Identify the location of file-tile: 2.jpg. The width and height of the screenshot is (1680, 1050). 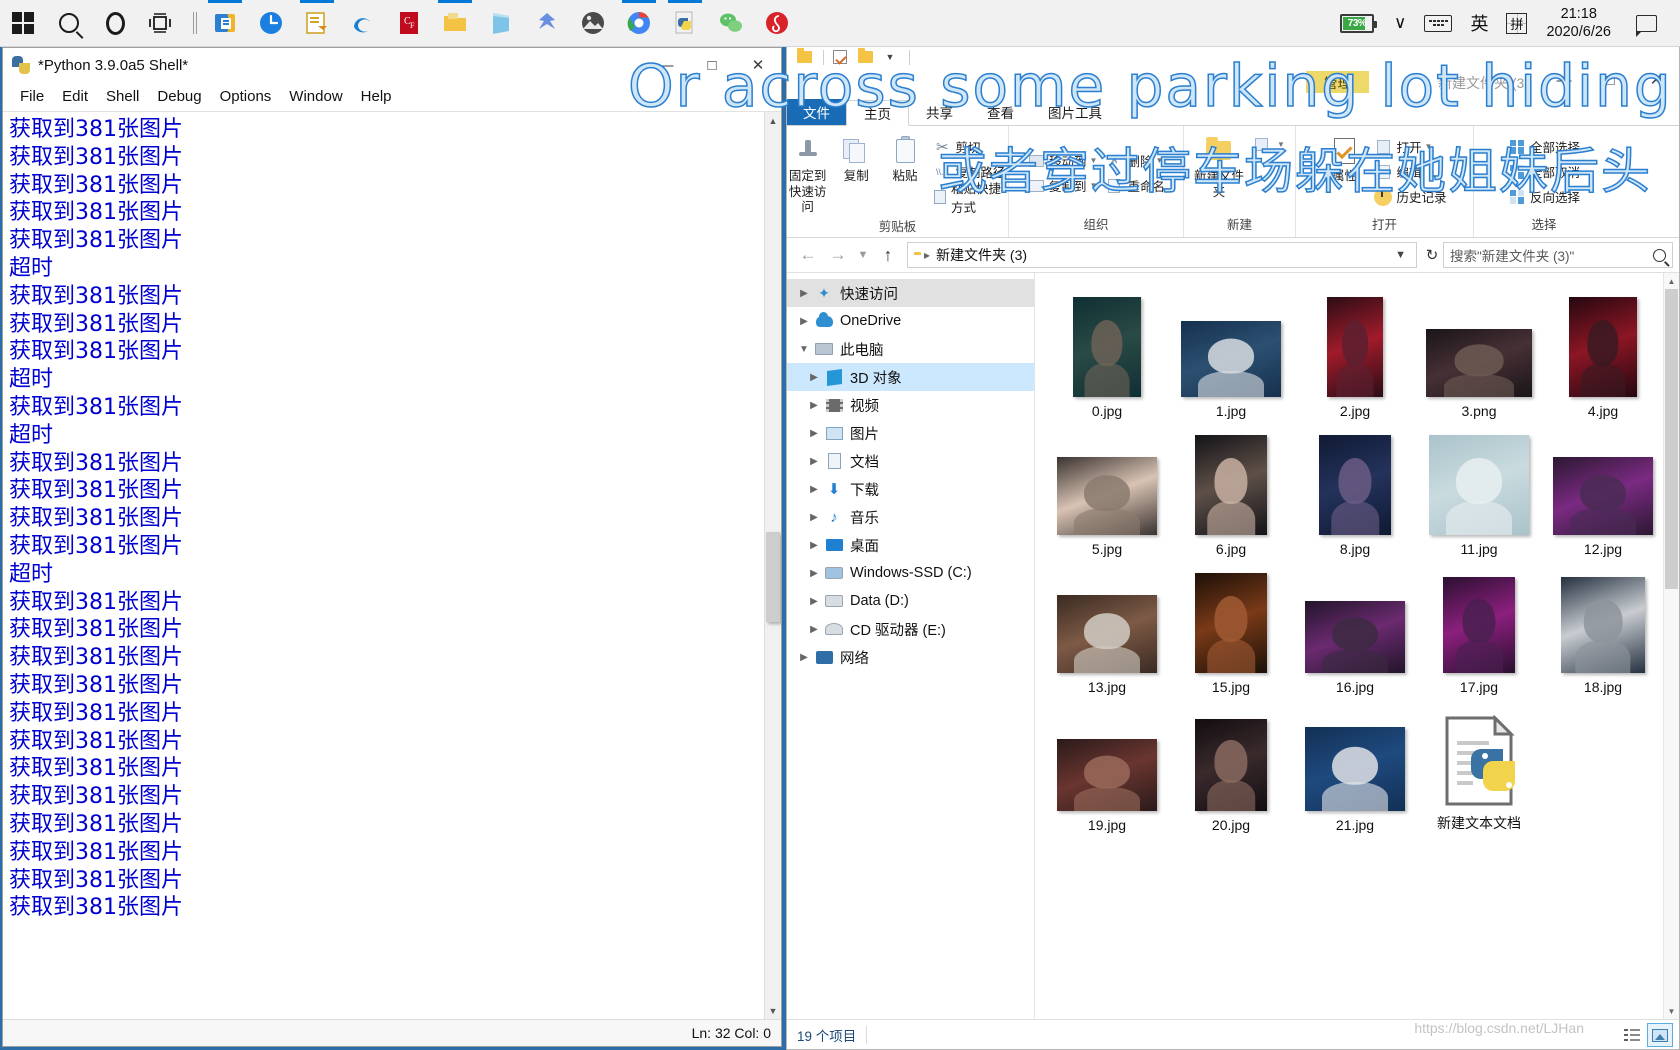
(1355, 350).